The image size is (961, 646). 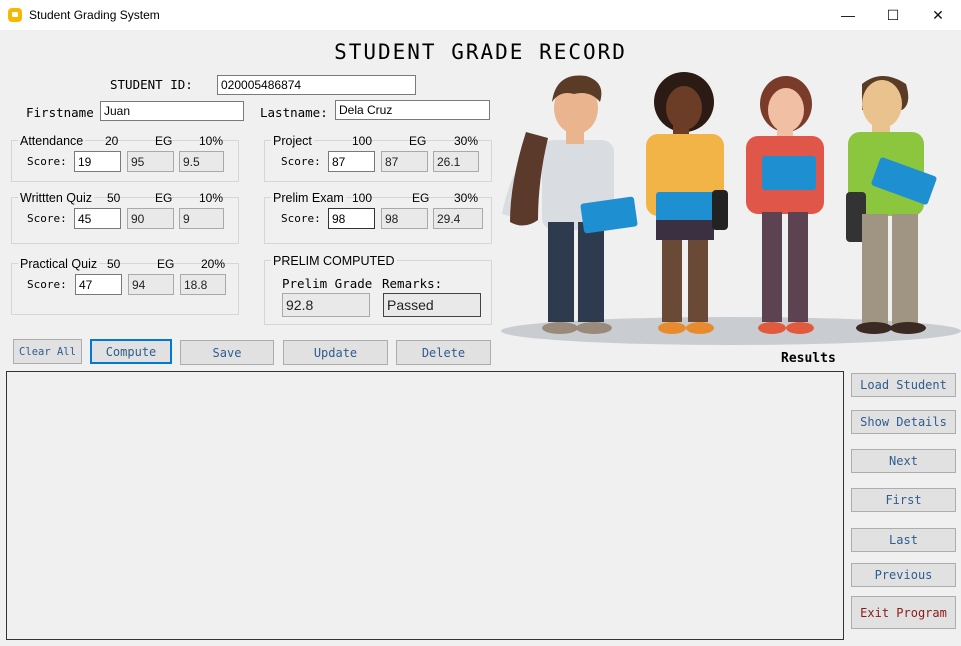 What do you see at coordinates (903, 385) in the screenshot?
I see `load-student-button: Load Student` at bounding box center [903, 385].